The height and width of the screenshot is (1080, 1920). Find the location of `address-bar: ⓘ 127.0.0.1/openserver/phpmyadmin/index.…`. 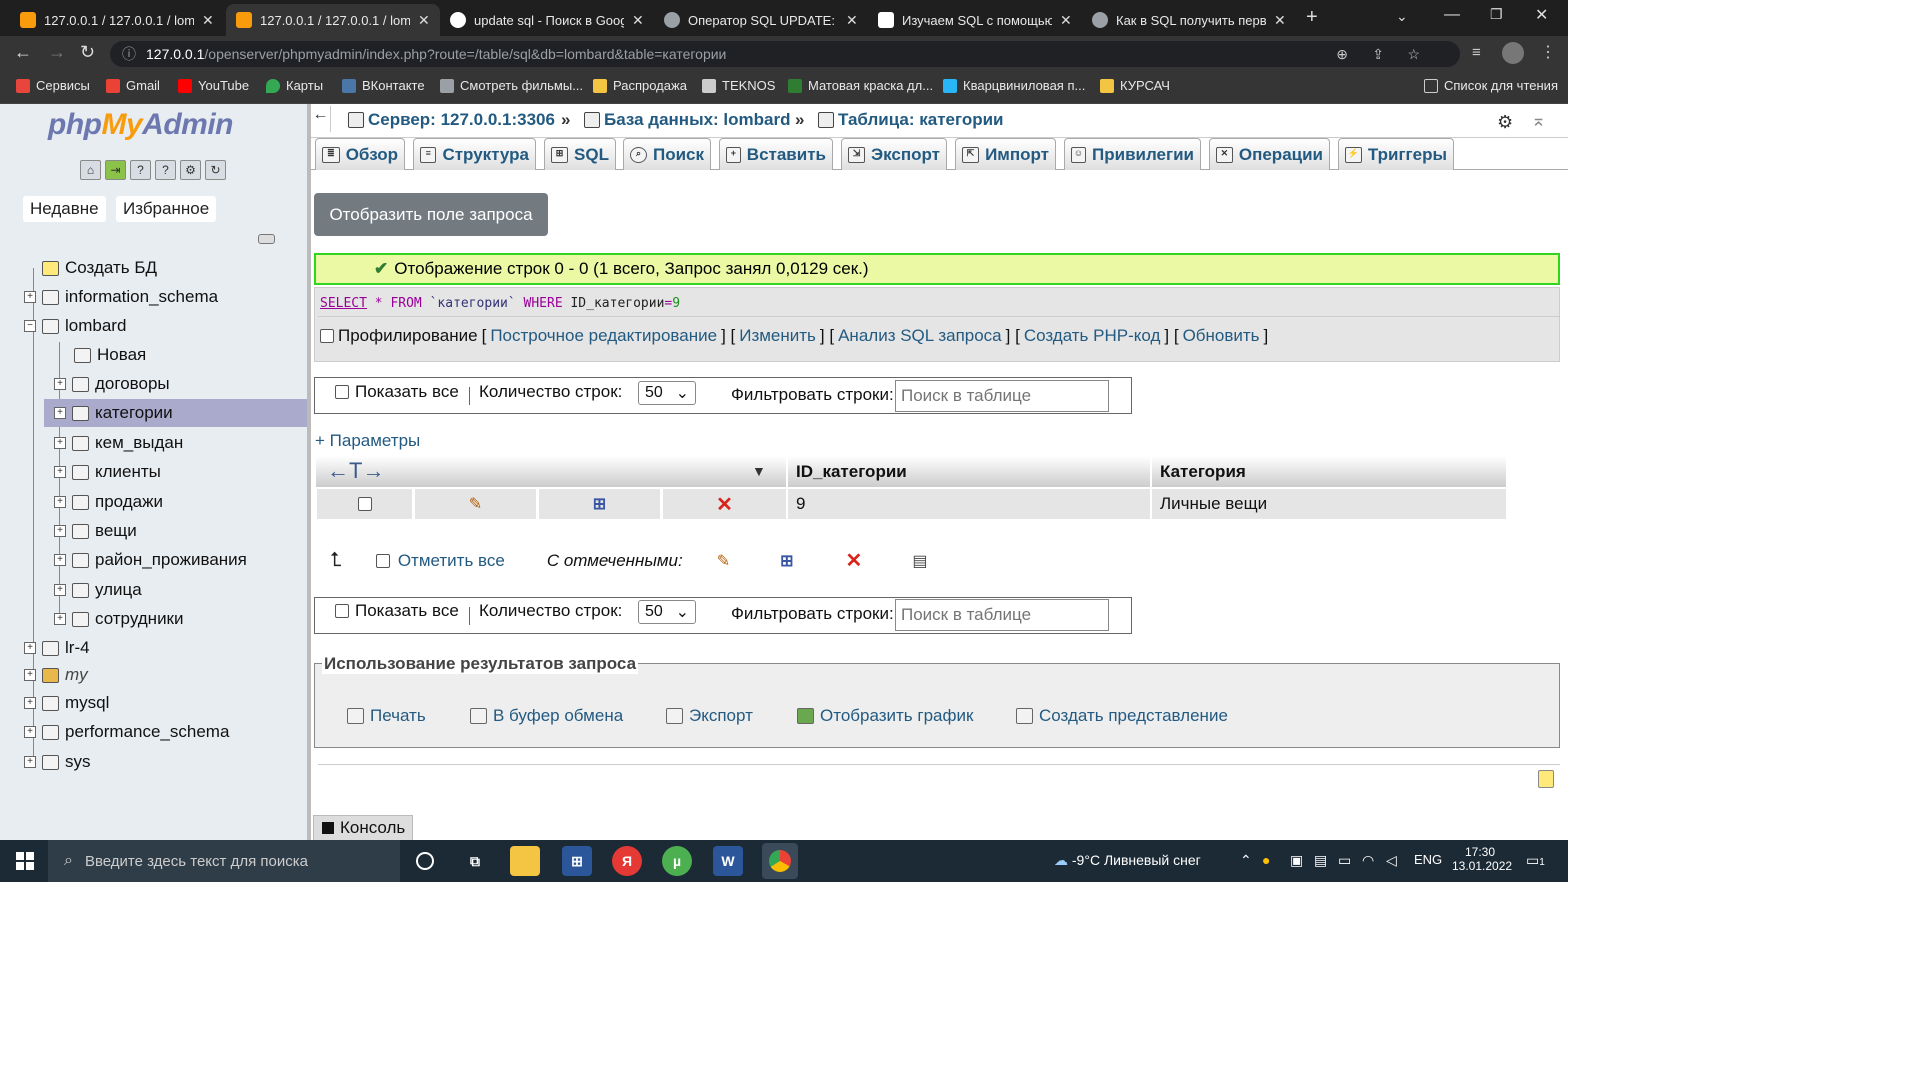

address-bar: ⓘ 127.0.0.1/openserver/phpmyadmin/index.… is located at coordinates (785, 54).